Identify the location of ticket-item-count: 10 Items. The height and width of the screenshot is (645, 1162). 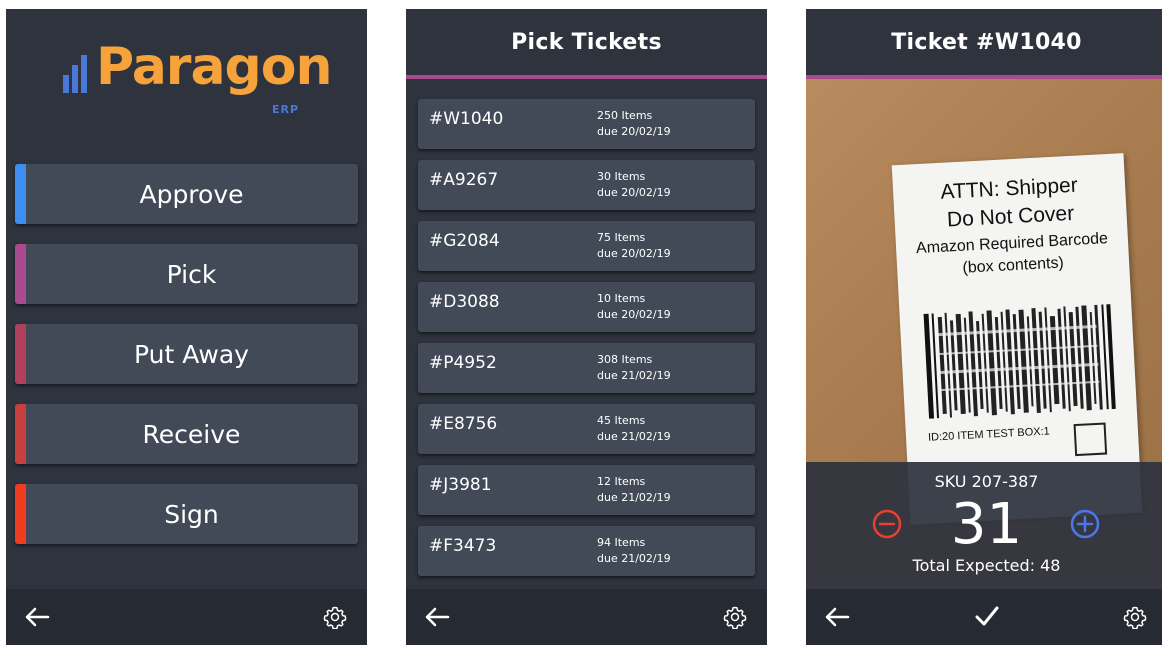
(621, 298).